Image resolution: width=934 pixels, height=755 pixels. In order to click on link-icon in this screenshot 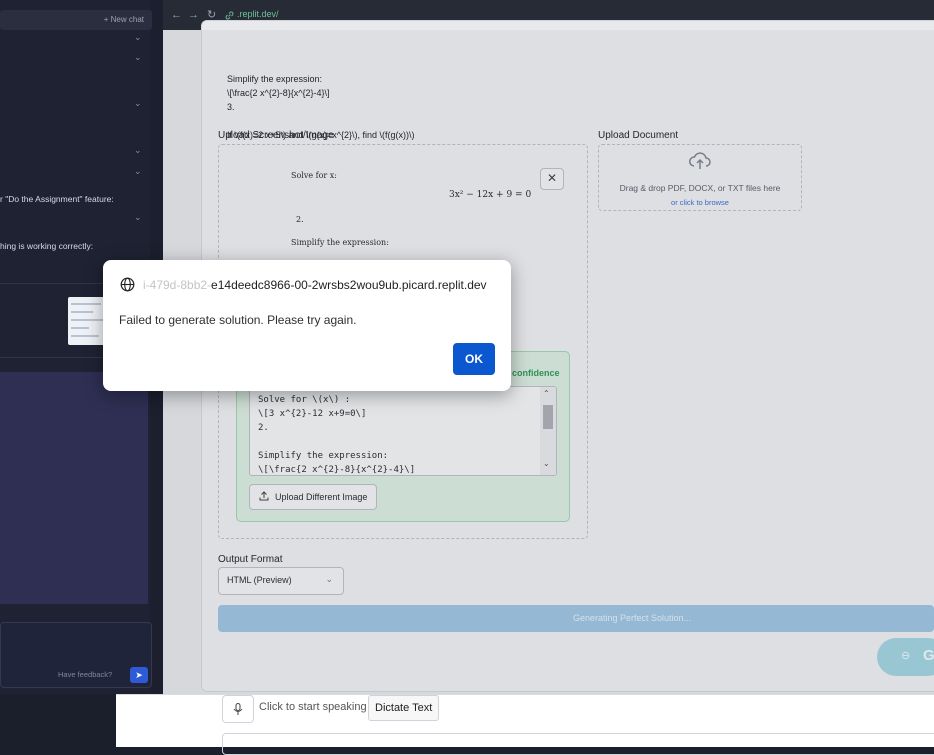, I will do `click(229, 15)`.